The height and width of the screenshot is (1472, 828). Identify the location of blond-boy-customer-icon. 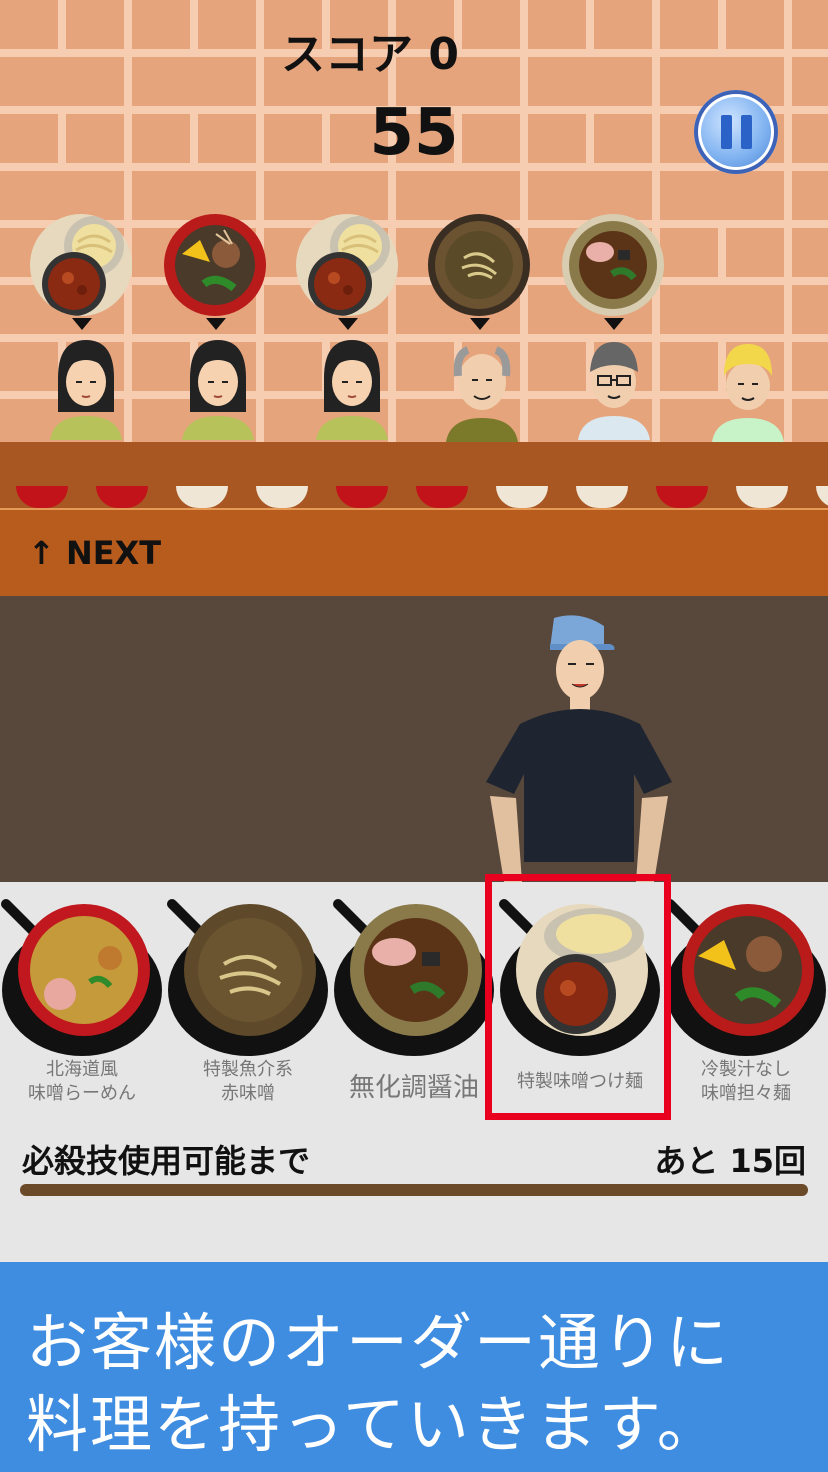
(748, 393).